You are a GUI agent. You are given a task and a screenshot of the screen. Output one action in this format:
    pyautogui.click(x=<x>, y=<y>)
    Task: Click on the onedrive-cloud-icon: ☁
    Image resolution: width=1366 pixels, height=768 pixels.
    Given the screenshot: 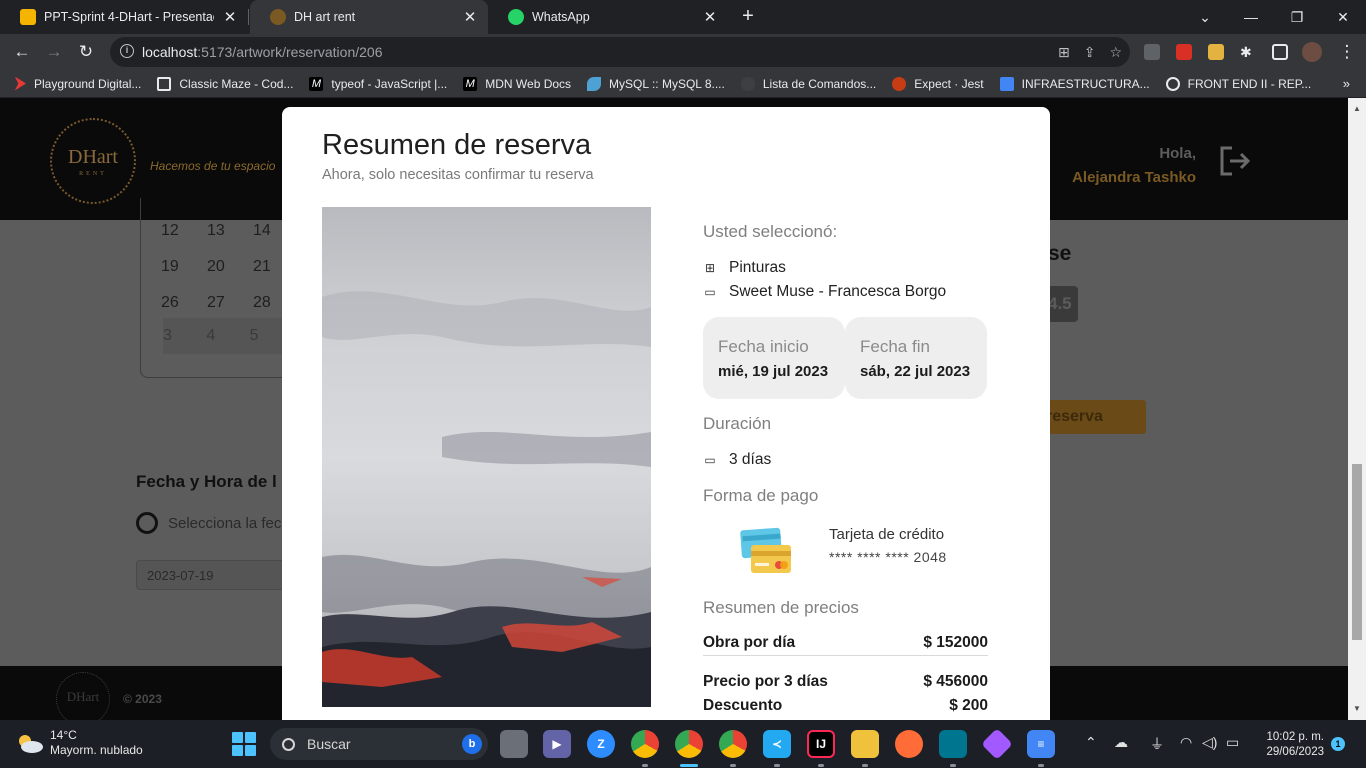 What is the action you would take?
    pyautogui.click(x=1121, y=742)
    